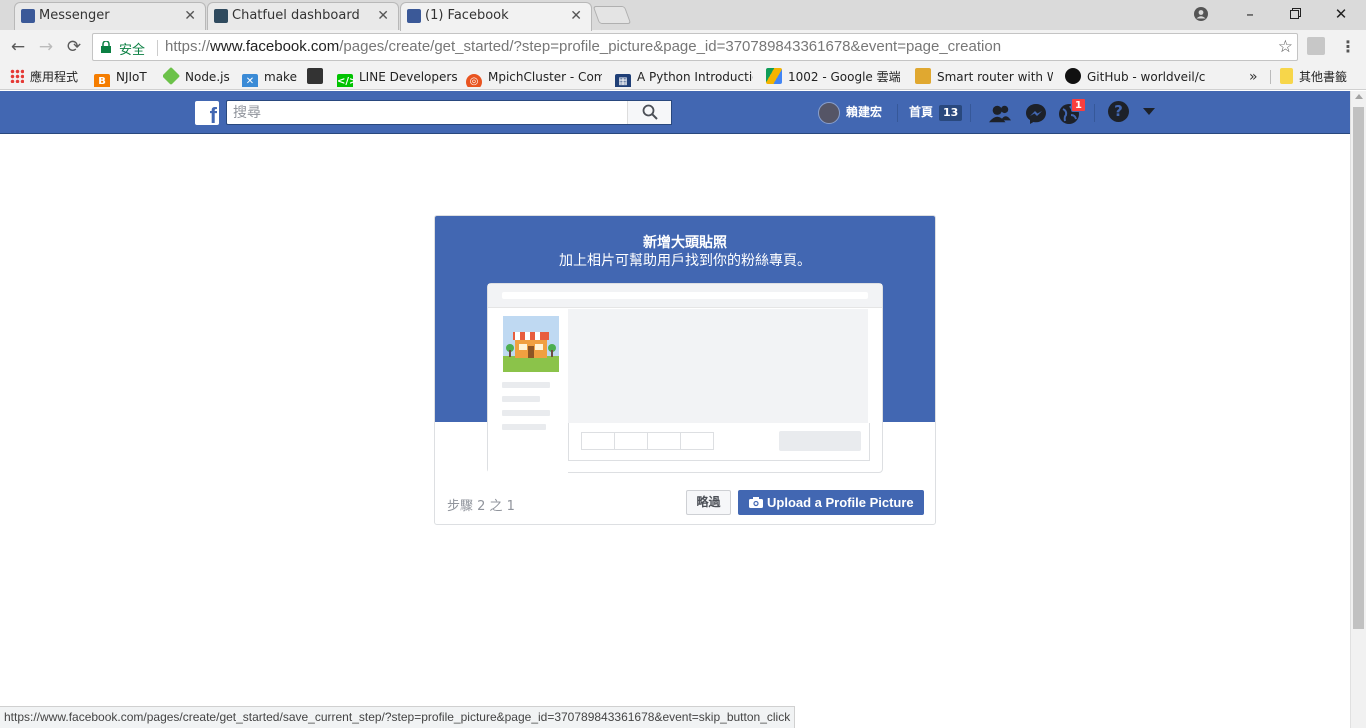 The width and height of the screenshot is (1366, 728). What do you see at coordinates (467, 15) in the screenshot?
I see `tab-title: (1) Facebook` at bounding box center [467, 15].